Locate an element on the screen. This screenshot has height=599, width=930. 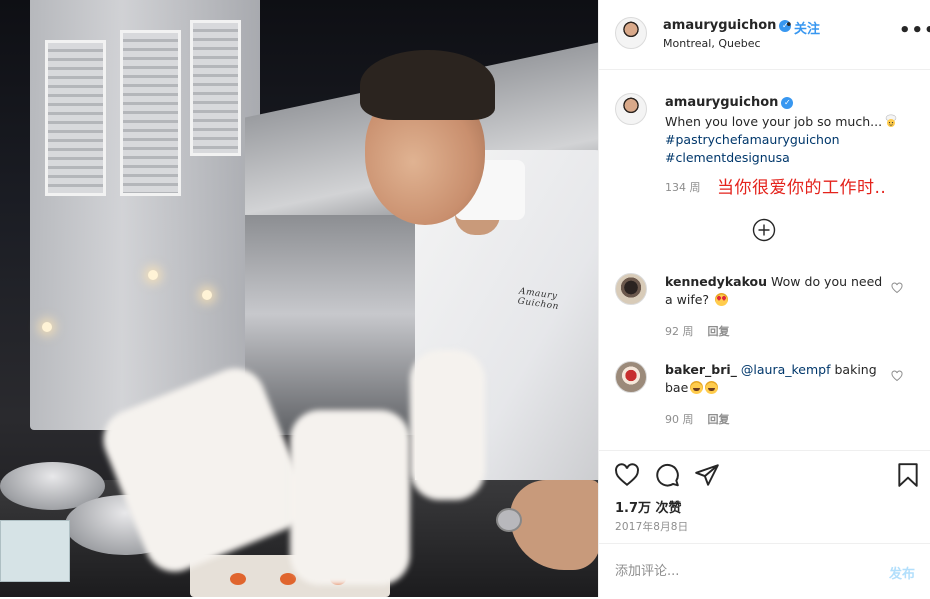
heart-eyes-emoji-icon is located at coordinates (722, 299).